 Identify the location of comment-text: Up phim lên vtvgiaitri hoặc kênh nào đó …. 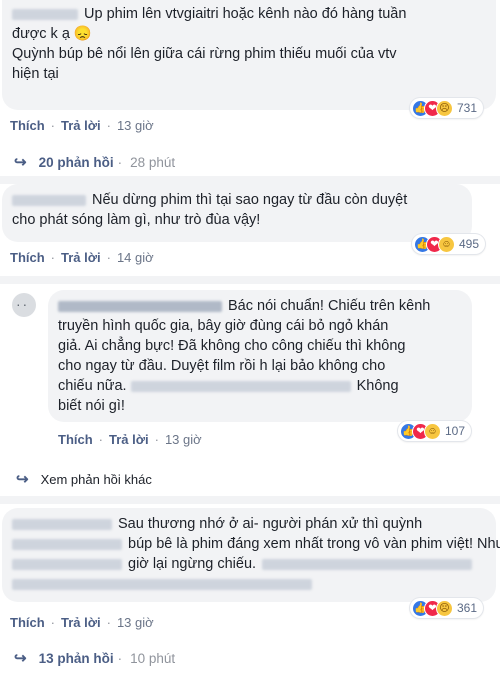
(245, 14).